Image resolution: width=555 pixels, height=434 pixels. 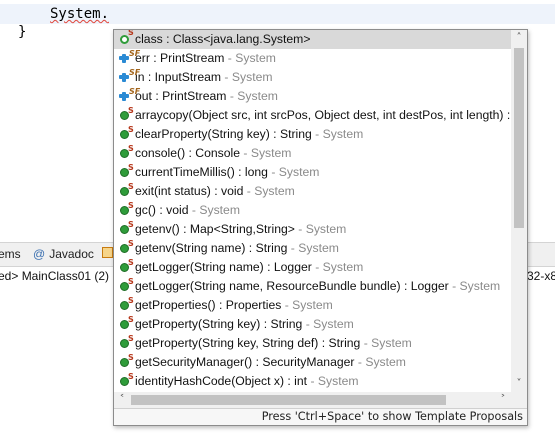 I want to click on scroll-up-arrow-icon: ˄, so click(x=519, y=38).